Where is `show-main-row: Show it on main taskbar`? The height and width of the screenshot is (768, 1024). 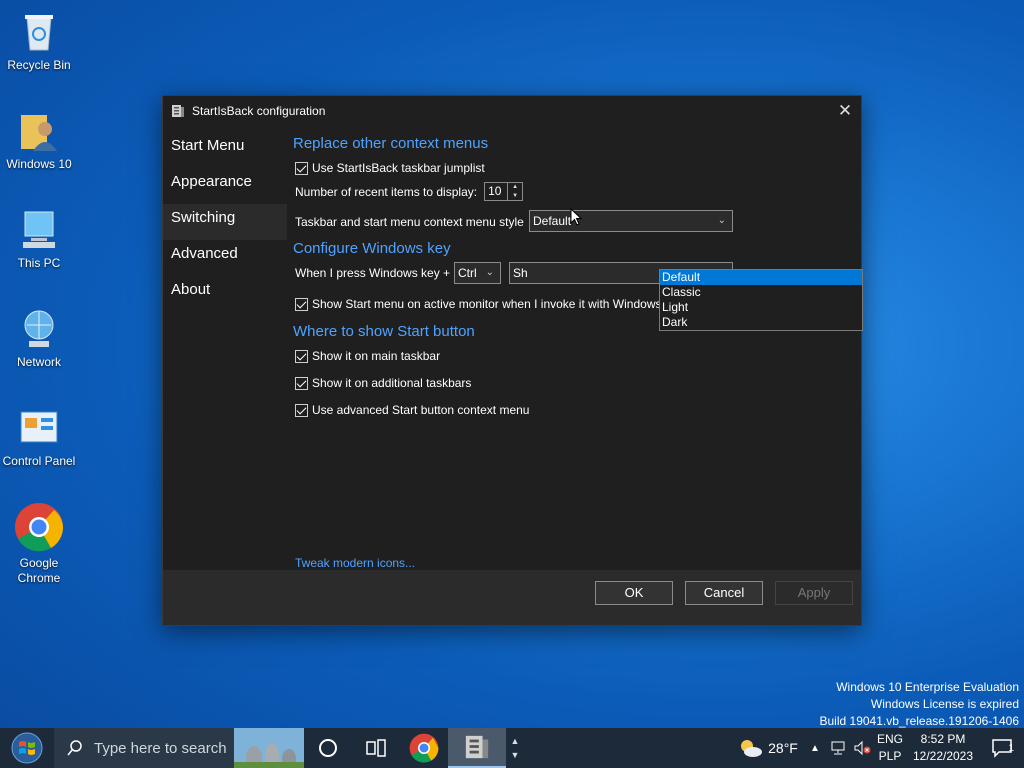 show-main-row: Show it on main taskbar is located at coordinates (367, 356).